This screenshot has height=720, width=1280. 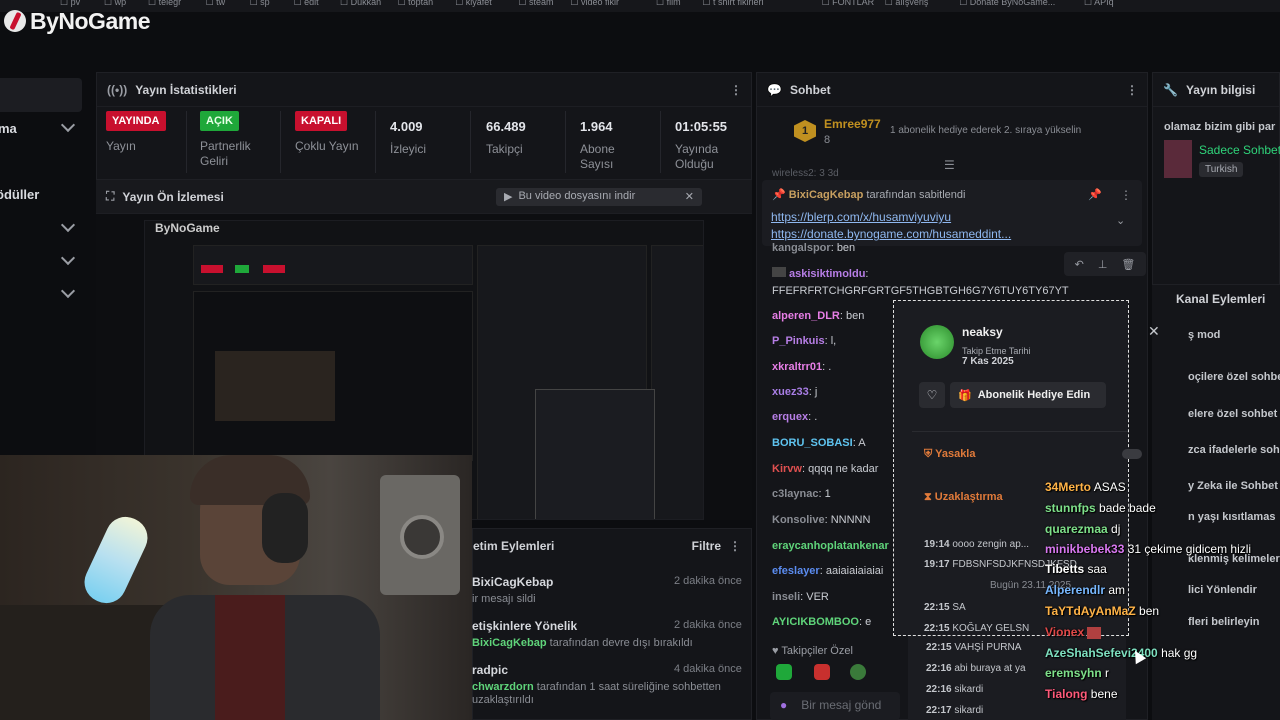 I want to click on pin-icon: ⊥, so click(x=1103, y=264).